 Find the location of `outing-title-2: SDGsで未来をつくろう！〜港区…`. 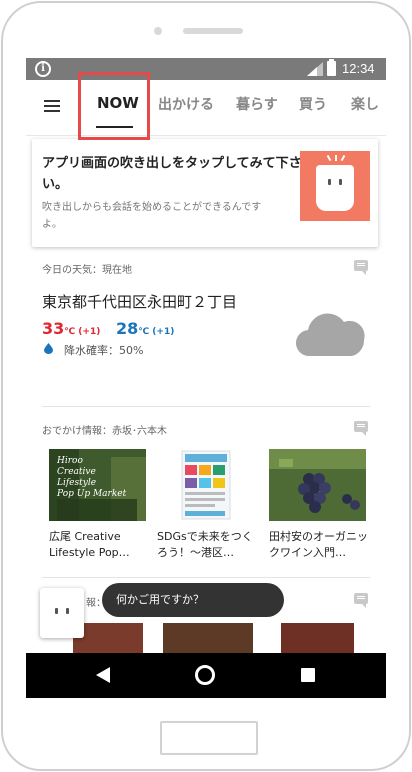

outing-title-2: SDGsで未来をつくろう！〜港区… is located at coordinates (207, 545).